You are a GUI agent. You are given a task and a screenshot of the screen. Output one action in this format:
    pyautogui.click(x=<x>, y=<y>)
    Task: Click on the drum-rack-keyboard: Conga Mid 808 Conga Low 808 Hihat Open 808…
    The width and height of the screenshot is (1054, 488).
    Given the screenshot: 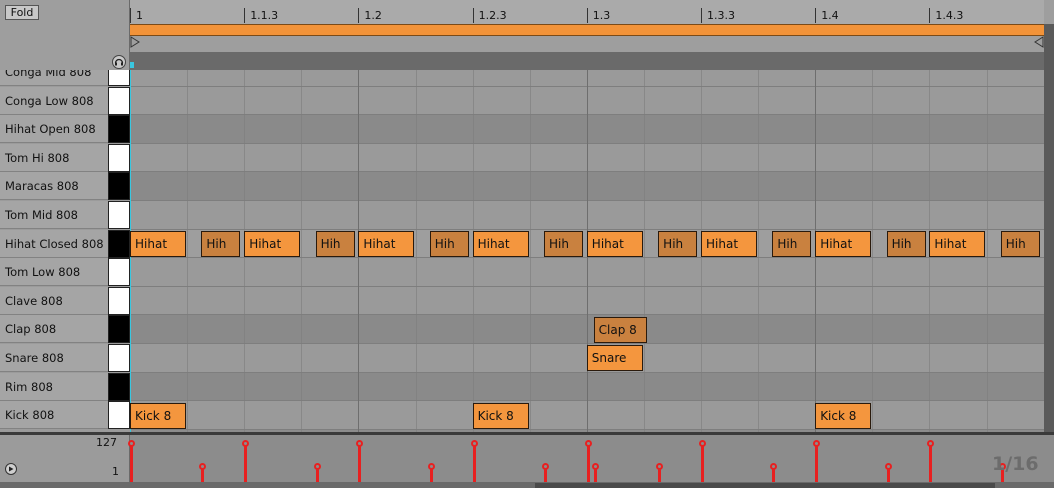 What is the action you would take?
    pyautogui.click(x=65, y=251)
    